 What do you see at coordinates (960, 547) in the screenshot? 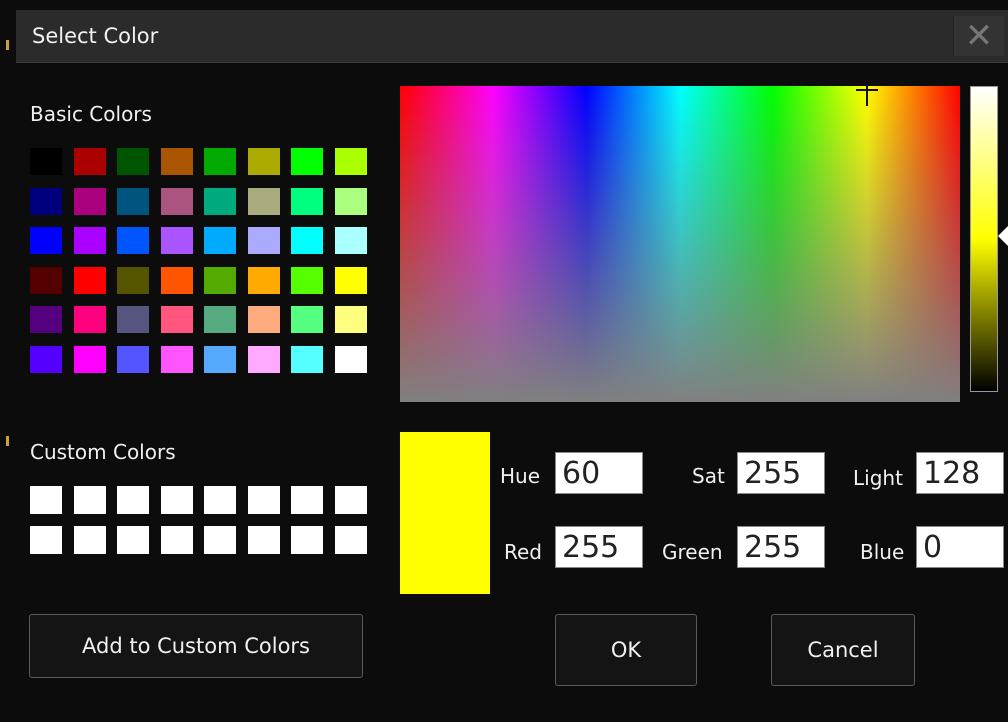
I see `blue-input` at bounding box center [960, 547].